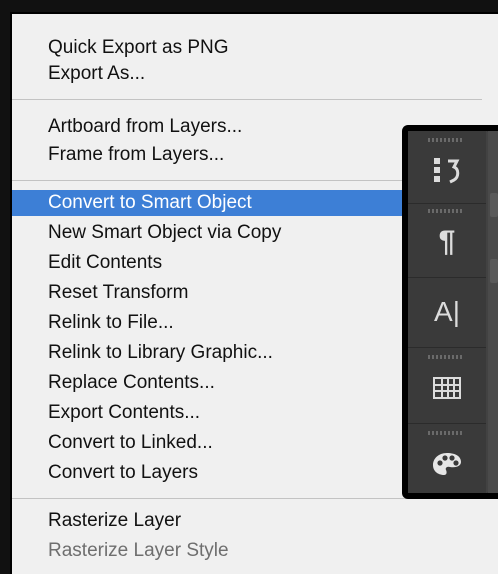 This screenshot has width=498, height=574. I want to click on character-icon: A|, so click(447, 312).